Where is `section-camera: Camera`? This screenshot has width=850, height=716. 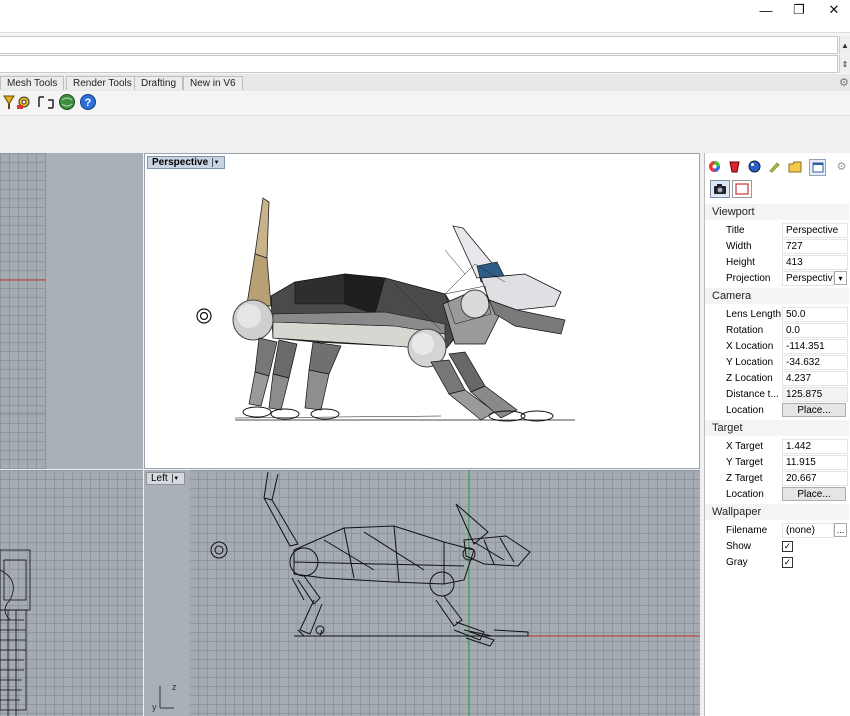
section-camera: Camera is located at coordinates (777, 296).